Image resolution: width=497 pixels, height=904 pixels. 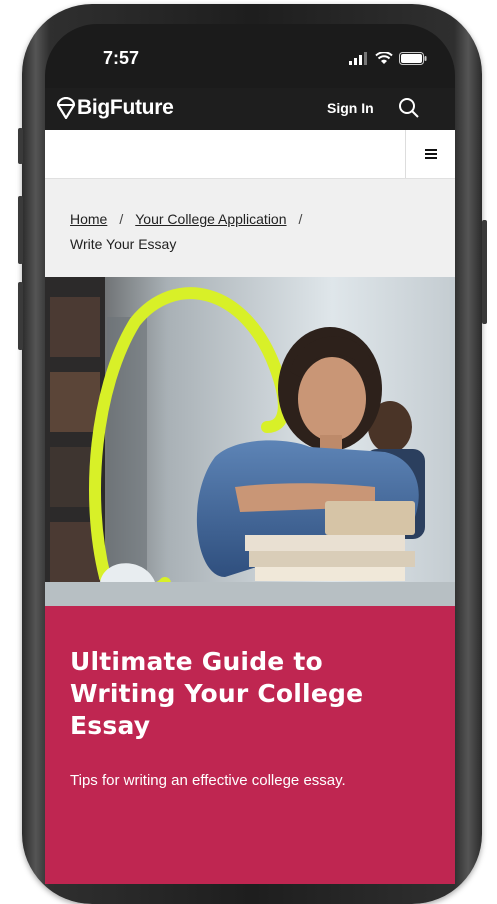 What do you see at coordinates (250, 154) in the screenshot?
I see `menu-bar` at bounding box center [250, 154].